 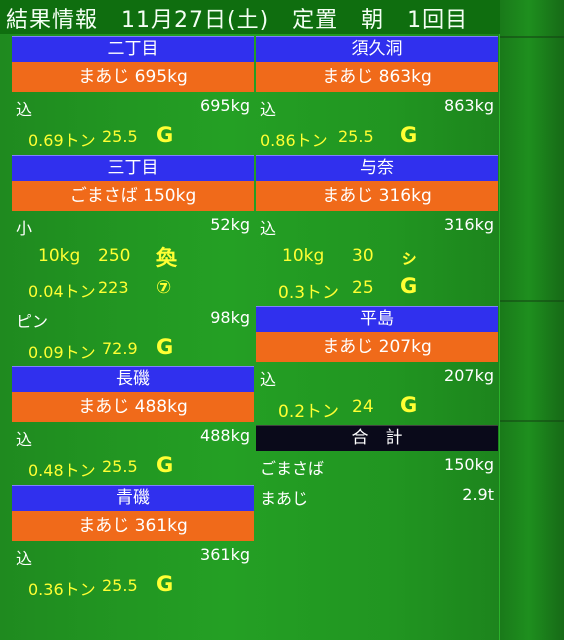 I want to click on location-header: 須久洞, so click(x=377, y=49).